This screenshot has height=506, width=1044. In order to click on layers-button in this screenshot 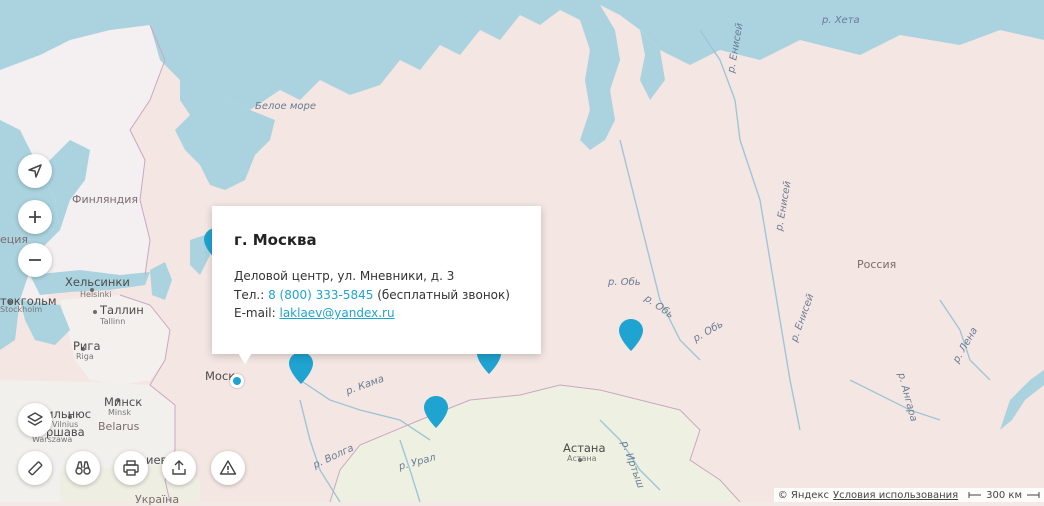, I will do `click(35, 420)`.